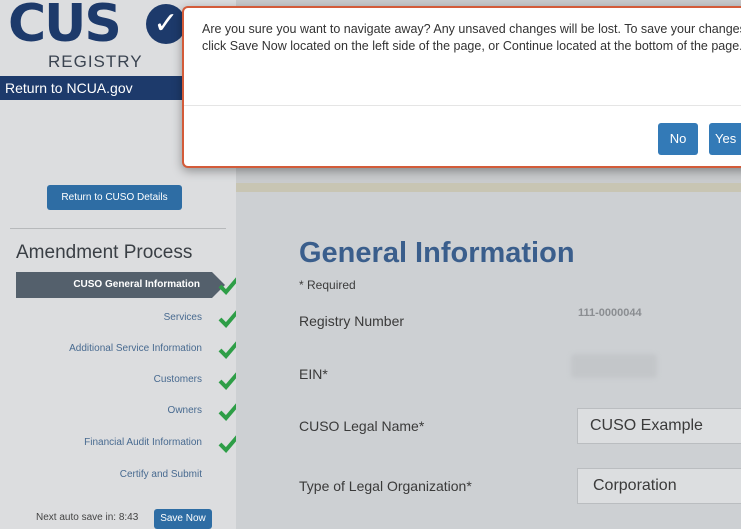 This screenshot has height=529, width=741. What do you see at coordinates (678, 139) in the screenshot?
I see `no-button: No` at bounding box center [678, 139].